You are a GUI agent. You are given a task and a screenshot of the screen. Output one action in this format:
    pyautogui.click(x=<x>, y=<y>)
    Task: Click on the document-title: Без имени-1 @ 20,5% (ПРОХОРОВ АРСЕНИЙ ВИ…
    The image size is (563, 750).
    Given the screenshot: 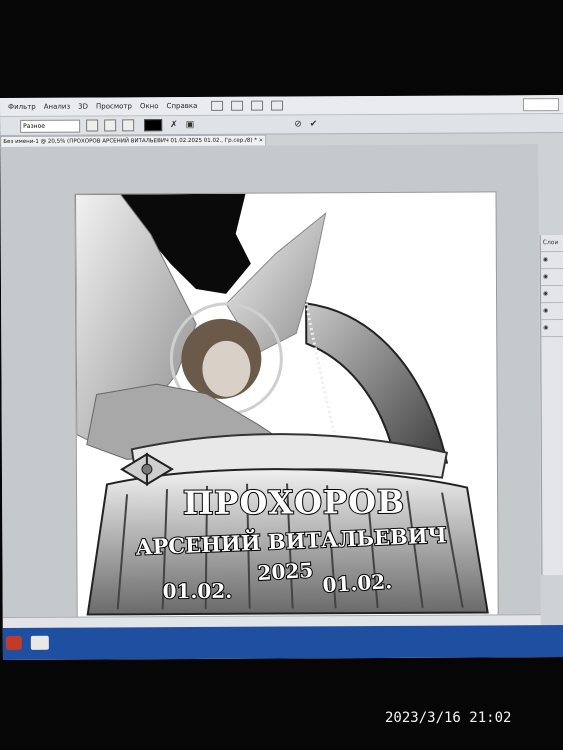 What is the action you would take?
    pyautogui.click(x=130, y=141)
    